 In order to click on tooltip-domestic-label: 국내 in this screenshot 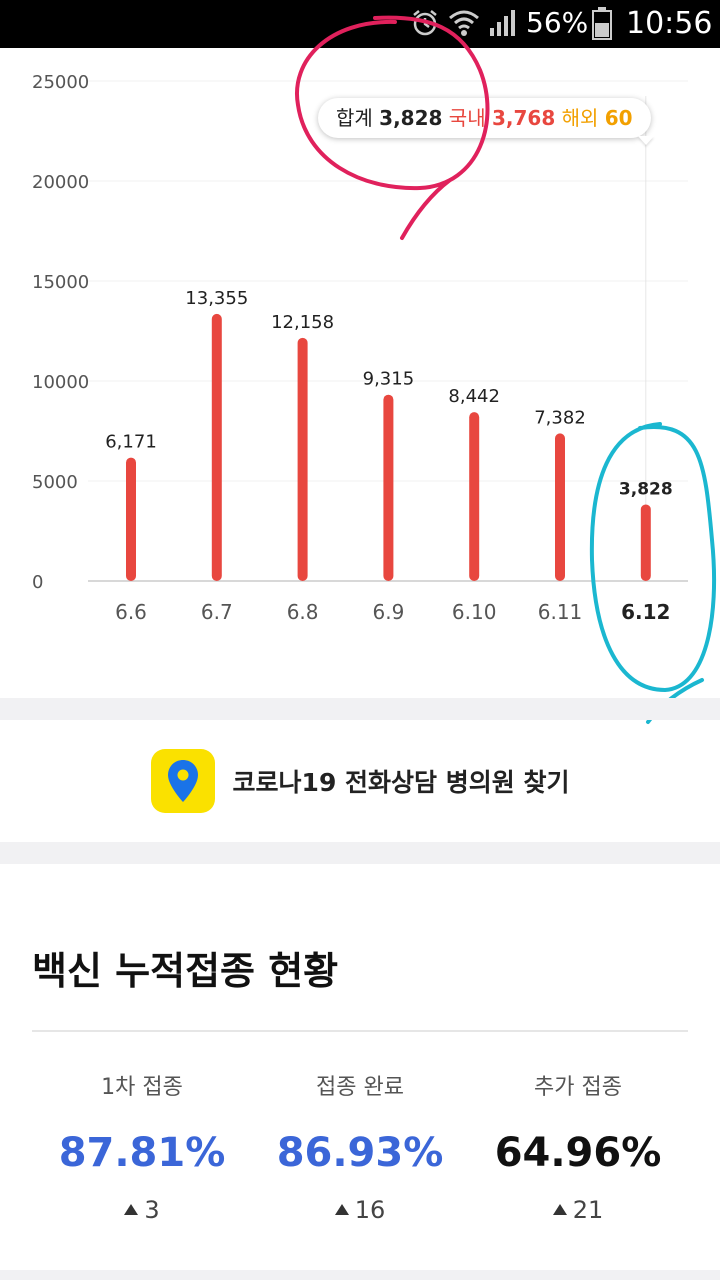, I will do `click(467, 118)`.